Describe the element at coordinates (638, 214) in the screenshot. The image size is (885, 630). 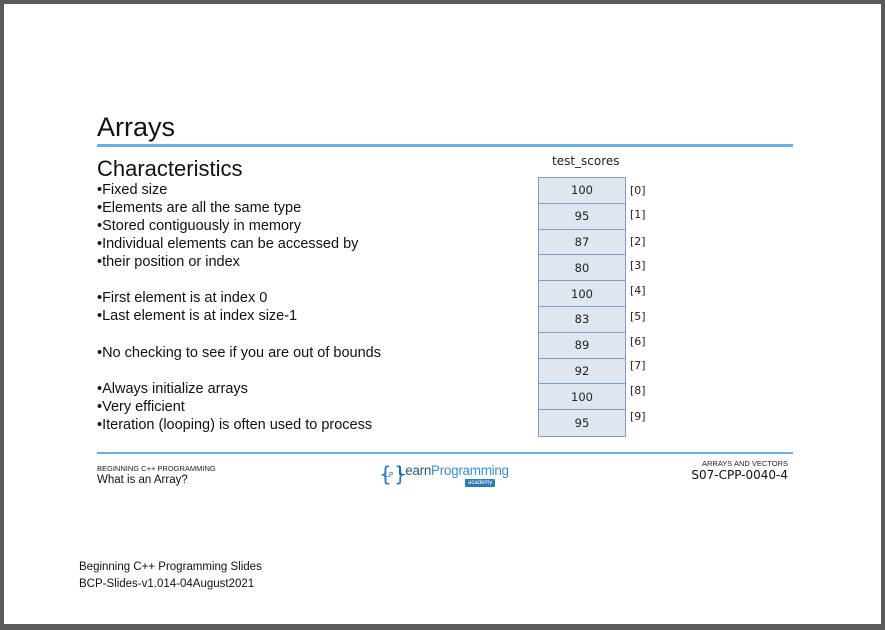
I see `array-index-label: [1]` at that location.